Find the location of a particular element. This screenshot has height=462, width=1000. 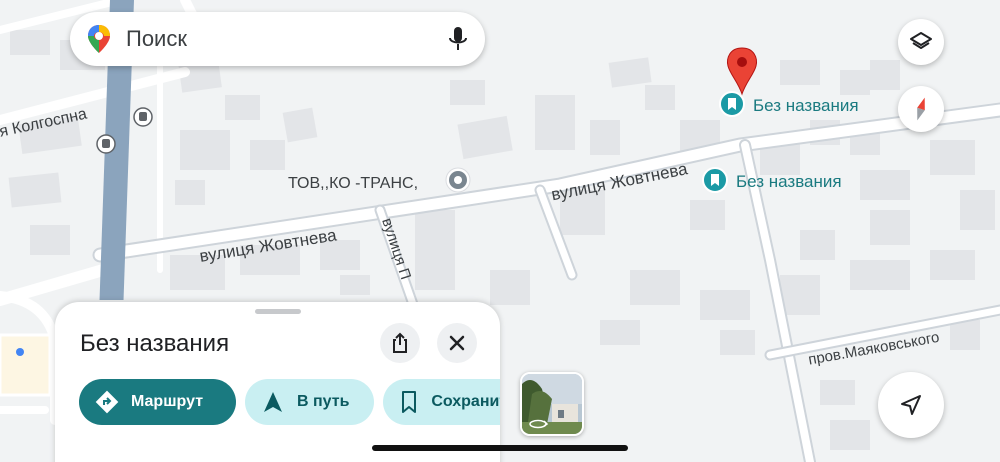

navigation-icon is located at coordinates (273, 402).